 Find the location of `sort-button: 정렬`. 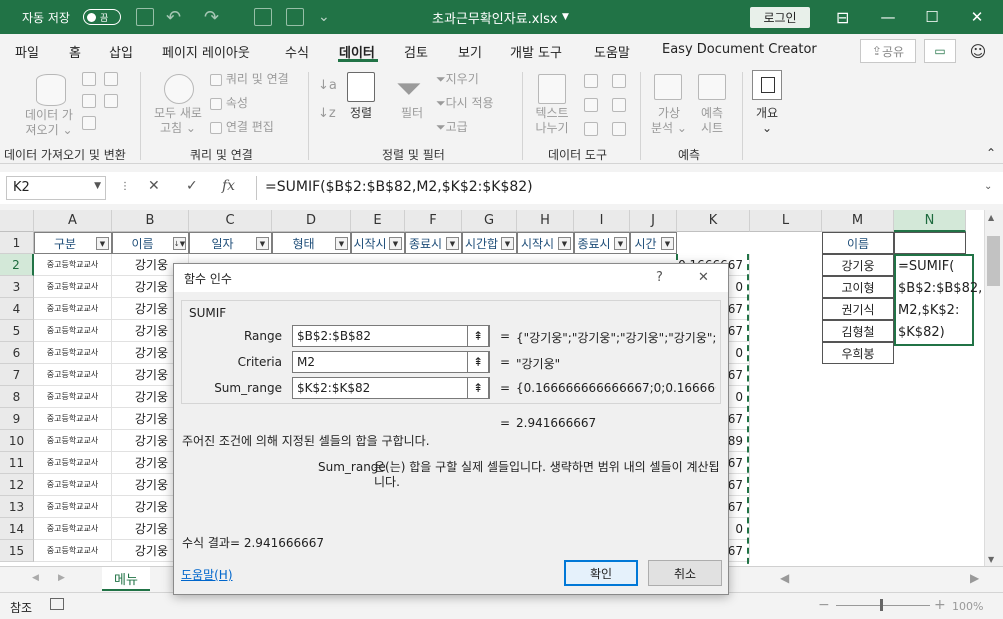

sort-button: 정렬 is located at coordinates (361, 113).